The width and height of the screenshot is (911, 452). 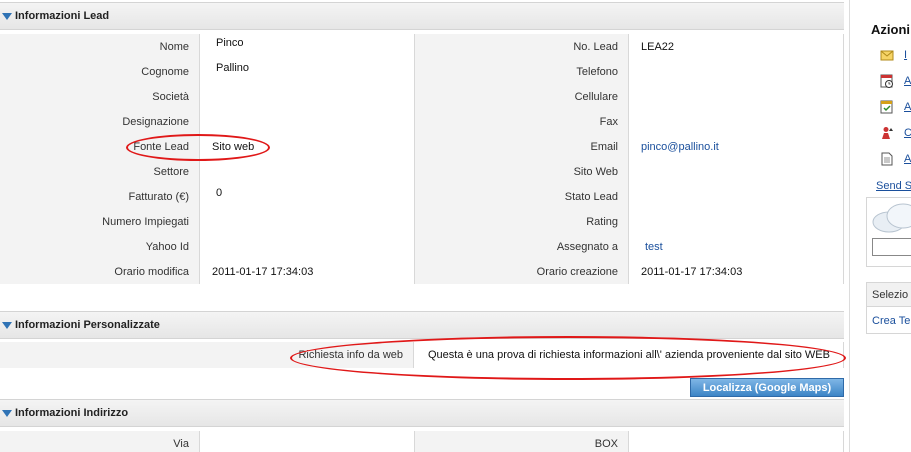 I want to click on table-row: Società Cellulare, so click(x=422, y=96).